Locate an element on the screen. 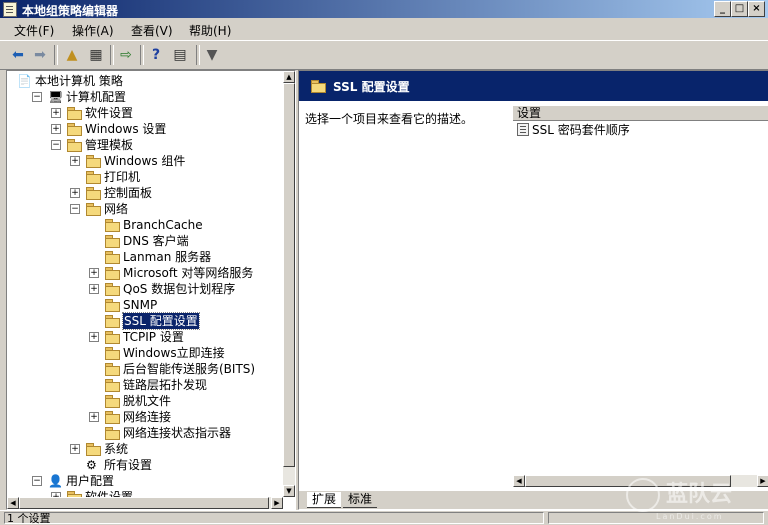  tree-item: + Microsoft 对等网络服务 is located at coordinates (183, 273).